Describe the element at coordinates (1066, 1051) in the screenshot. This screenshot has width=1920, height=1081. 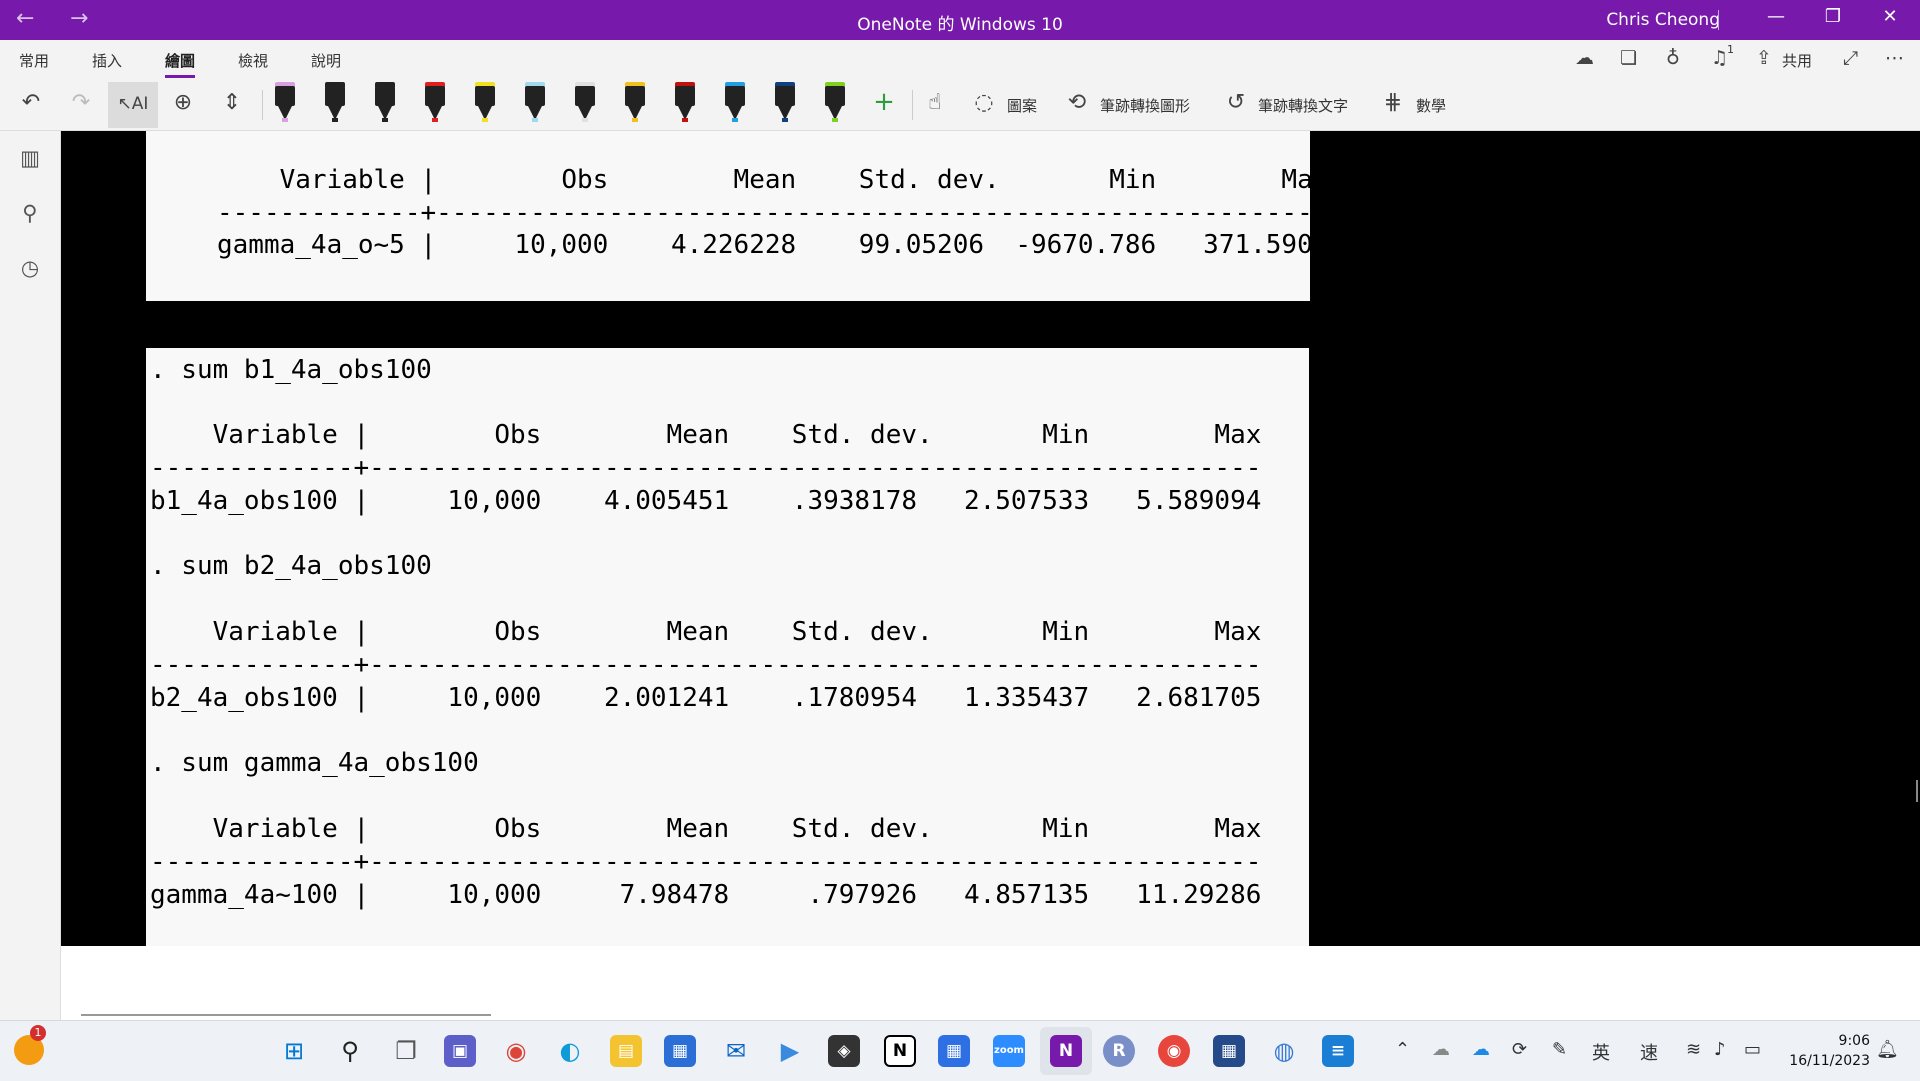
I see `onenote-icon: N` at that location.